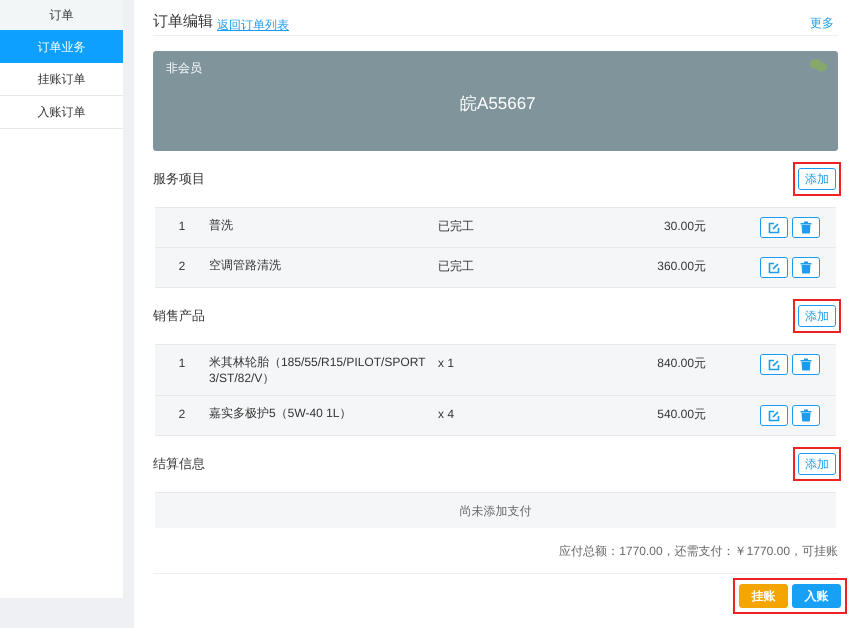  Describe the element at coordinates (245, 265) in the screenshot. I see `item-name: 空调管路清洗` at that location.